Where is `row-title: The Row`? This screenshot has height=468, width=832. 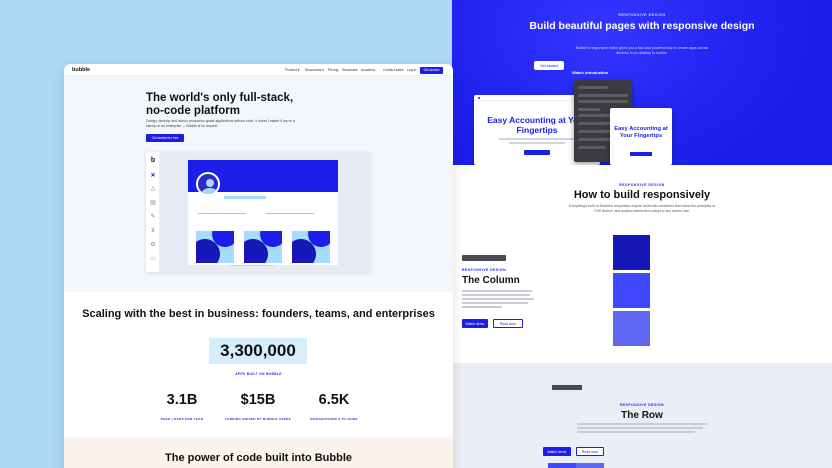 row-title: The Row is located at coordinates (642, 415).